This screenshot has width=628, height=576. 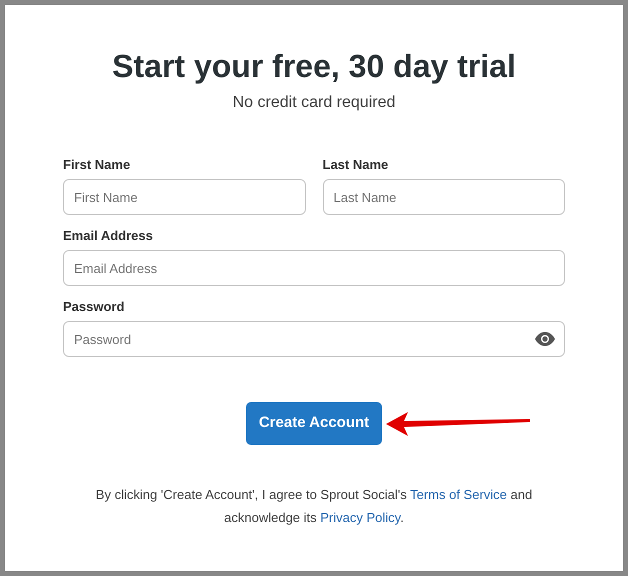 What do you see at coordinates (545, 339) in the screenshot?
I see `eye-icon` at bounding box center [545, 339].